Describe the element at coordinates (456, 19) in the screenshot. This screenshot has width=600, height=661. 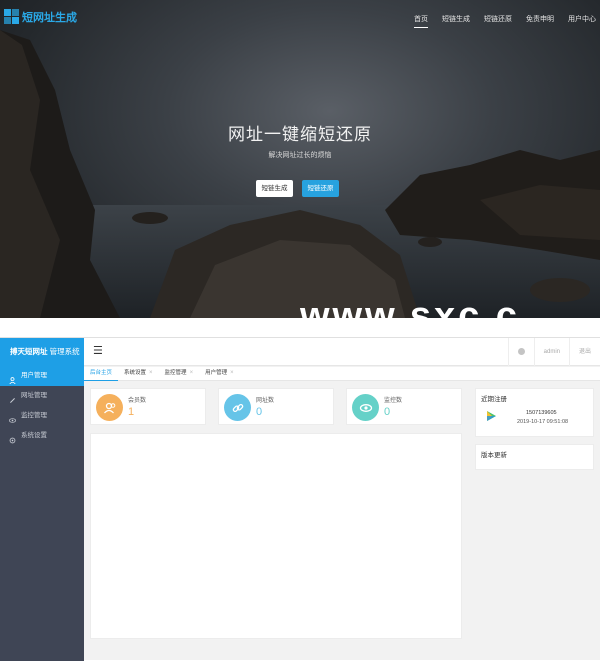
I see `nav-shorten: 短链生成` at that location.